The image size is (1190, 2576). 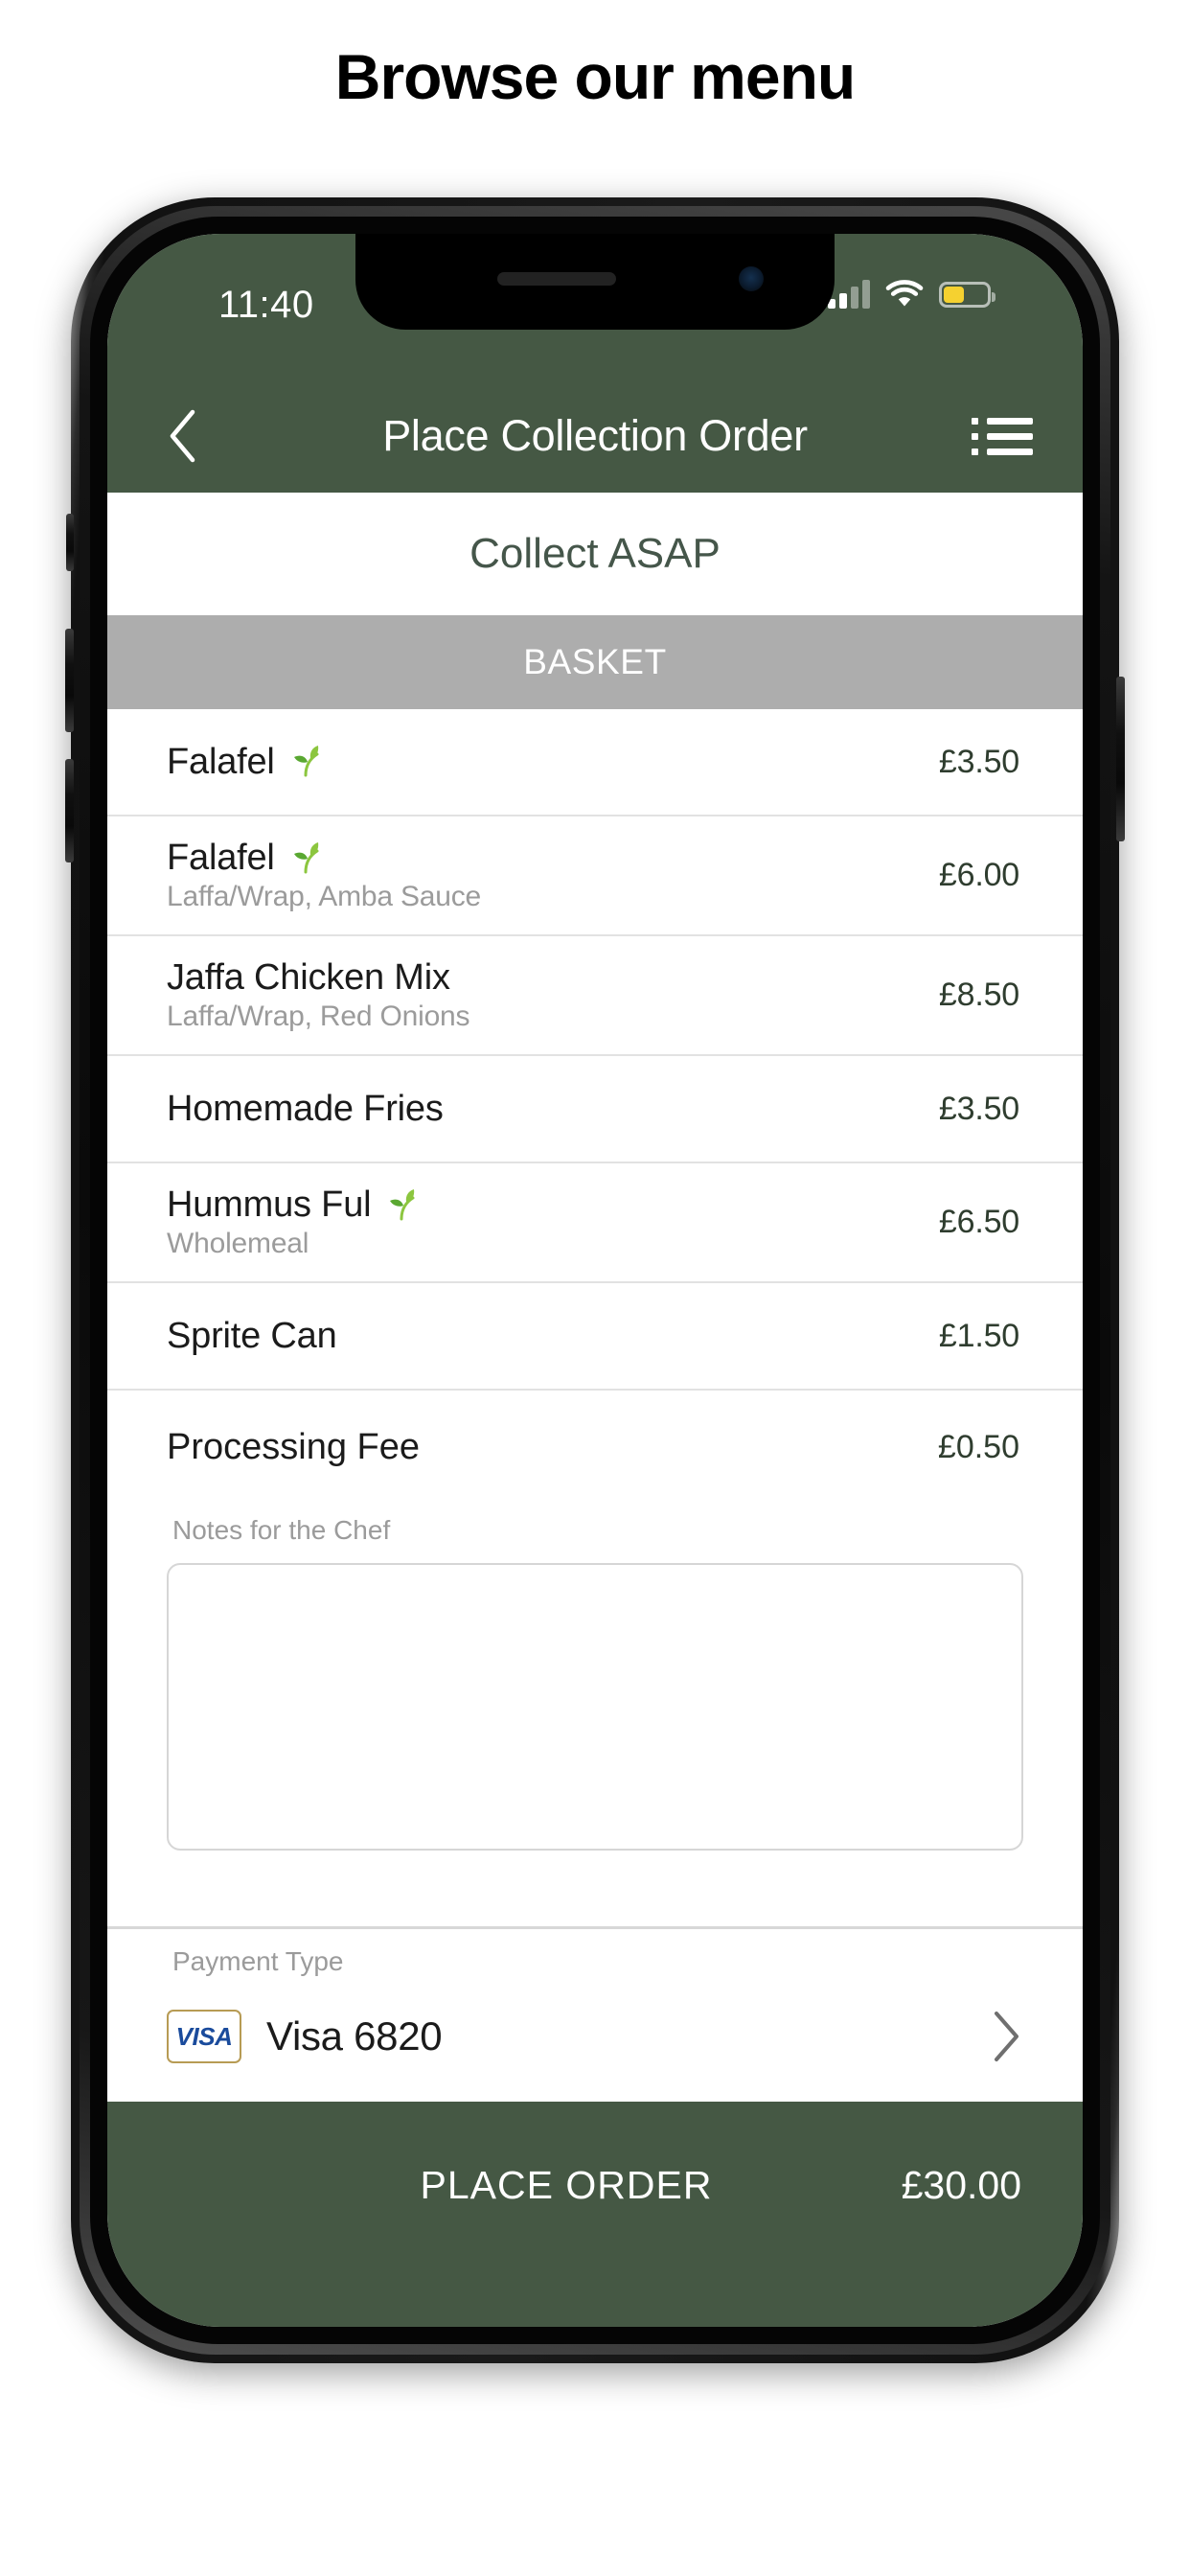 What do you see at coordinates (1007, 2036) in the screenshot?
I see `chevron-right-icon` at bounding box center [1007, 2036].